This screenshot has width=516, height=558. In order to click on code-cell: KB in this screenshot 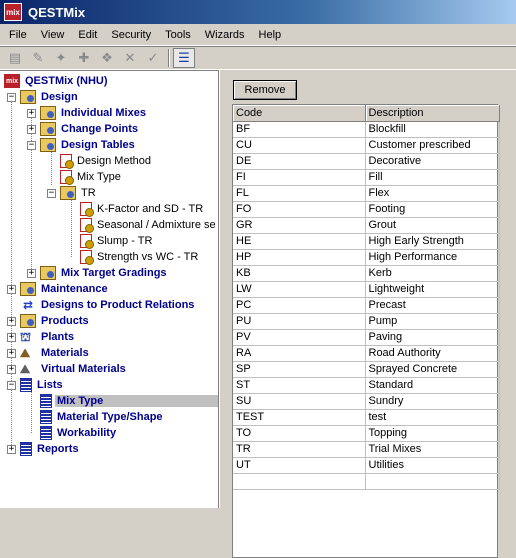, I will do `click(299, 273)`.